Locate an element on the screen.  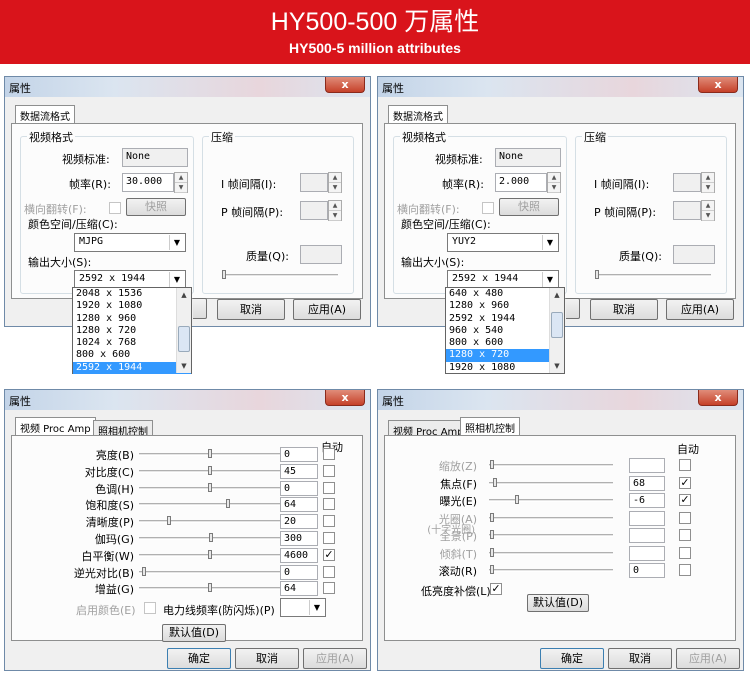
dropdown-option: 2592 x 1944 is located at coordinates (505, 319).